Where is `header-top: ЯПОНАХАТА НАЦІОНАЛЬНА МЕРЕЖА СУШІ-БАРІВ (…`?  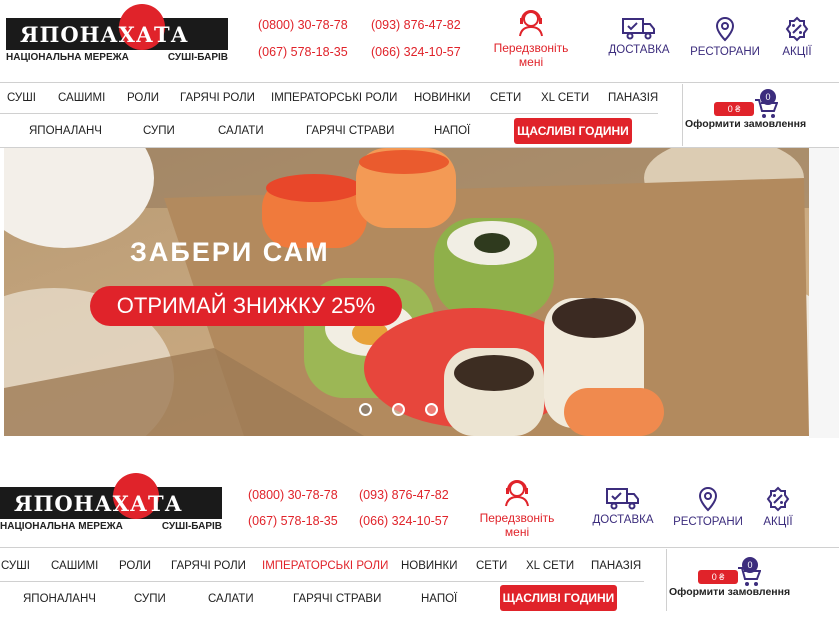 header-top: ЯПОНАХАТА НАЦІОНАЛЬНА МЕРЕЖА СУШІ-БАРІВ (… is located at coordinates (419, 40).